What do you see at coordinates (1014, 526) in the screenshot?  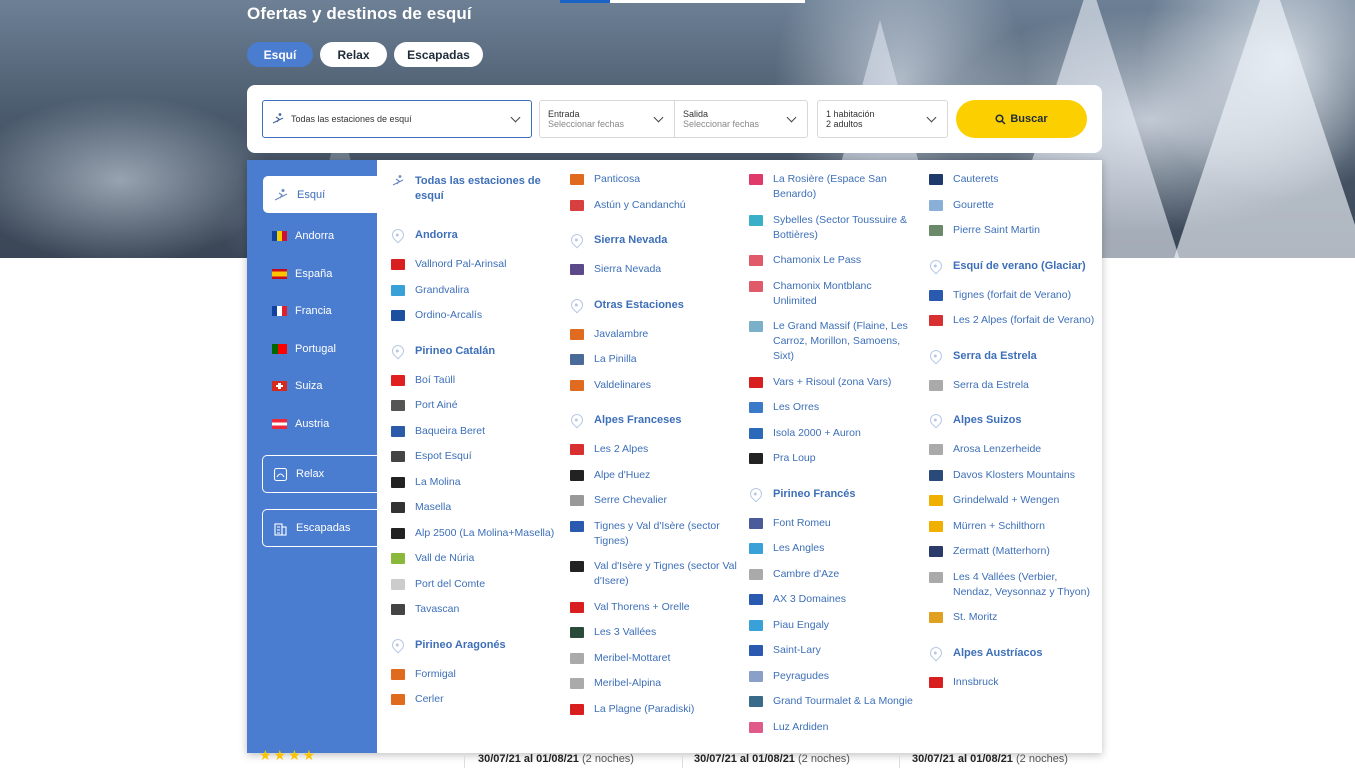 I see `resort-link-murren-schilthorn: Mürren + Schilthorn` at bounding box center [1014, 526].